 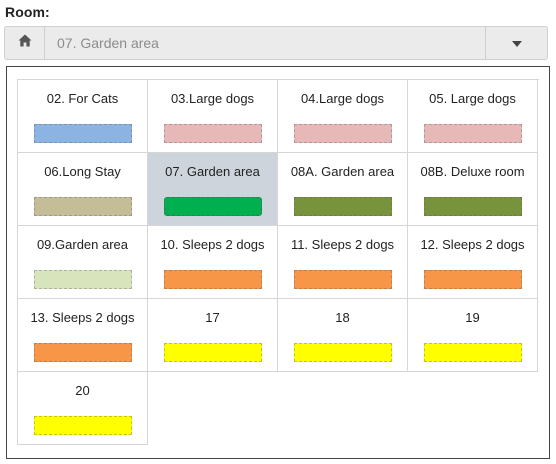 I want to click on room-option-label: 08A. Garden area, so click(x=342, y=171).